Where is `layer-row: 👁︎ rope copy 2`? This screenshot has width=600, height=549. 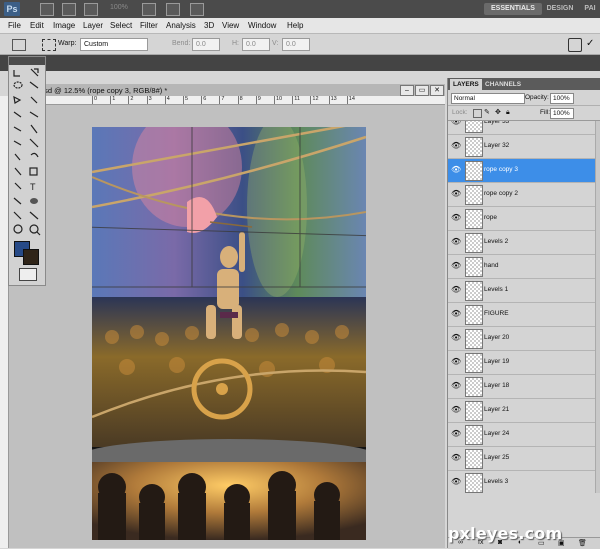
layer-row: 👁︎ rope copy 2 is located at coordinates (521, 195).